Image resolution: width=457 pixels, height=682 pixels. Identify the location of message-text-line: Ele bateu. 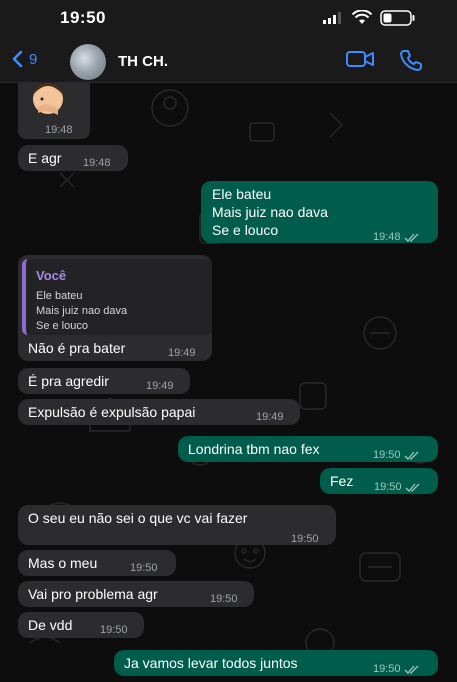
(242, 194).